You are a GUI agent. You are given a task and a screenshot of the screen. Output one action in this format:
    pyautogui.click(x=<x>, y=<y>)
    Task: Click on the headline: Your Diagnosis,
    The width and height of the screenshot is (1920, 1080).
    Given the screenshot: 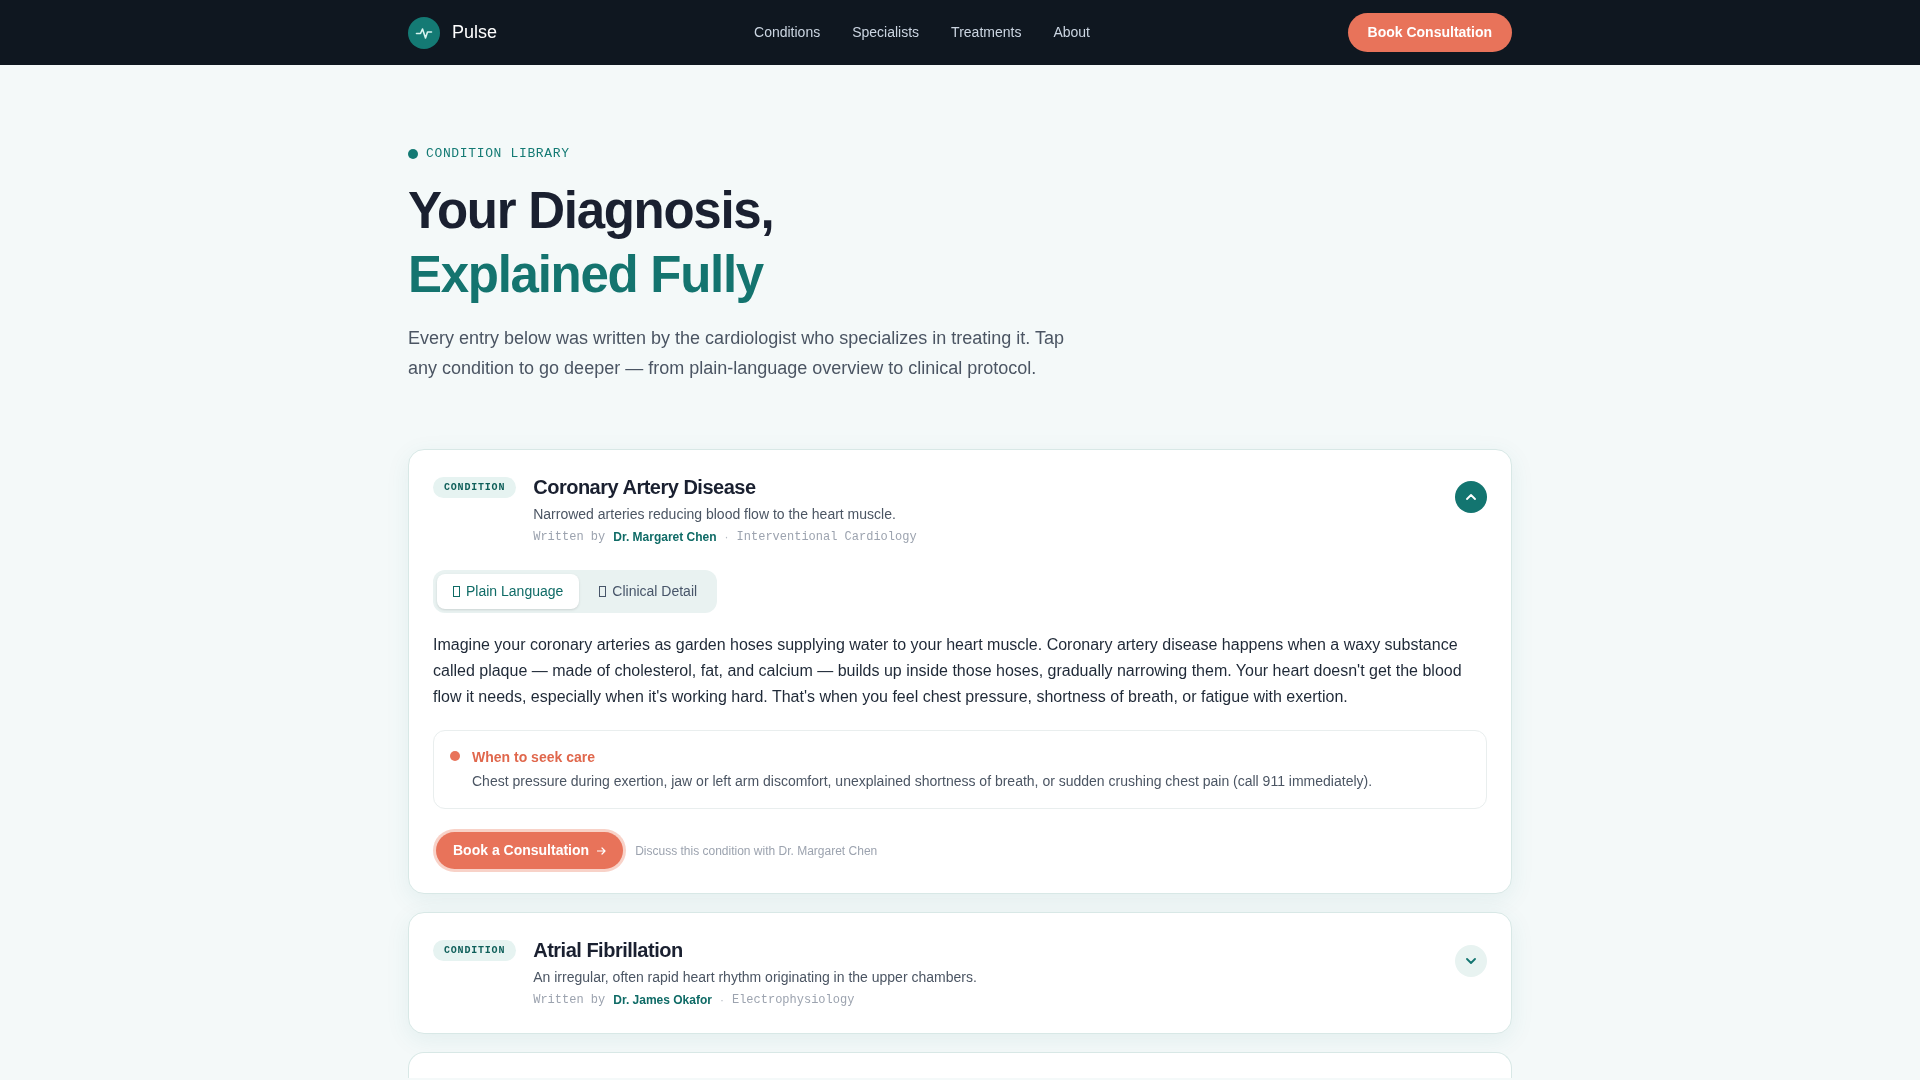 What is the action you would take?
    pyautogui.click(x=591, y=211)
    